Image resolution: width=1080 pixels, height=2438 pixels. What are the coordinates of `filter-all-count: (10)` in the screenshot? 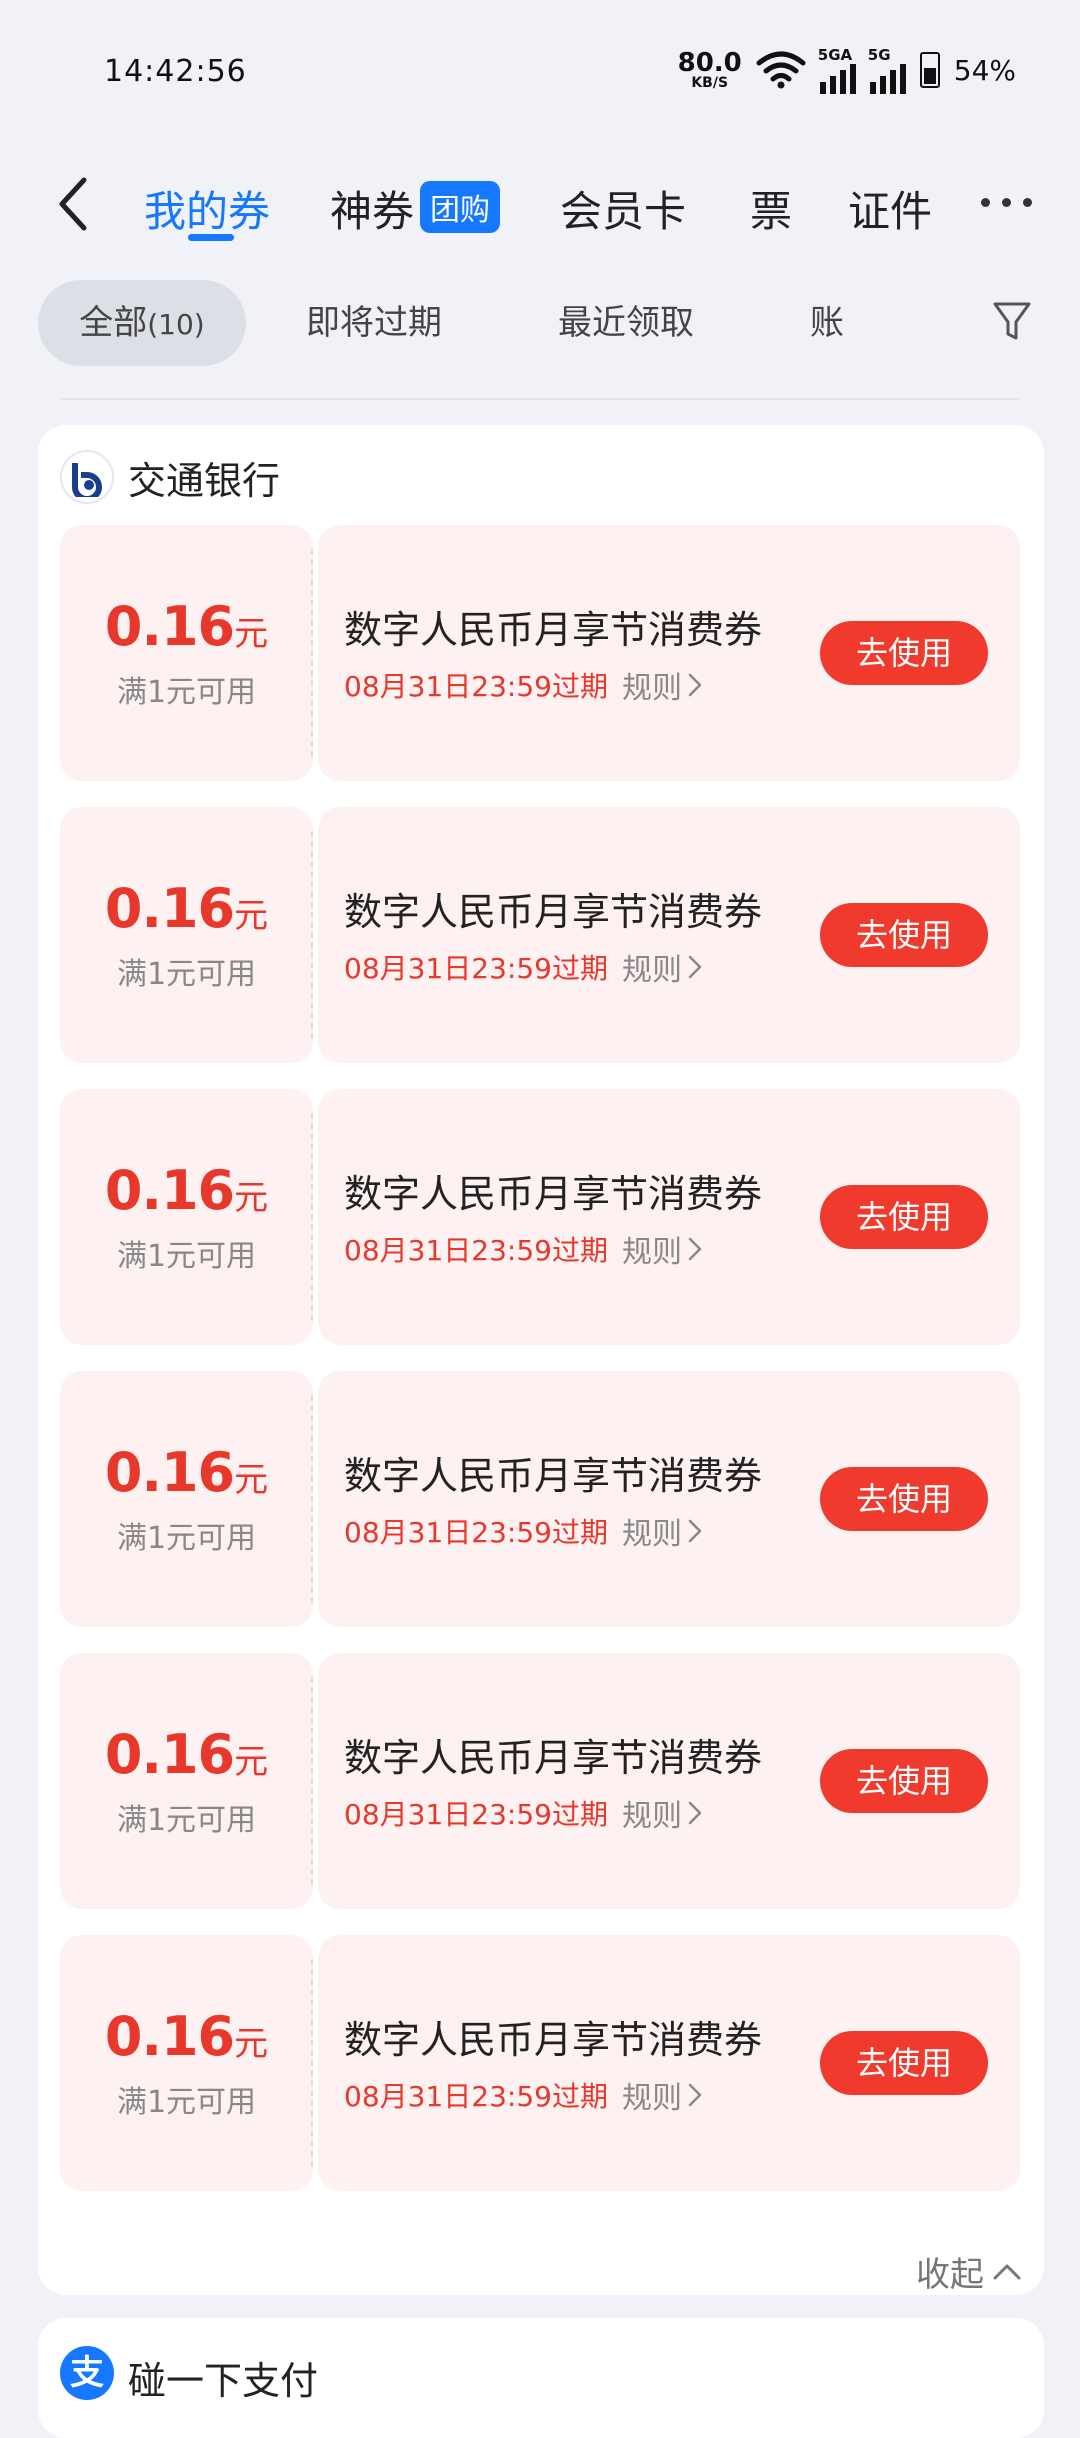 It's located at (176, 324).